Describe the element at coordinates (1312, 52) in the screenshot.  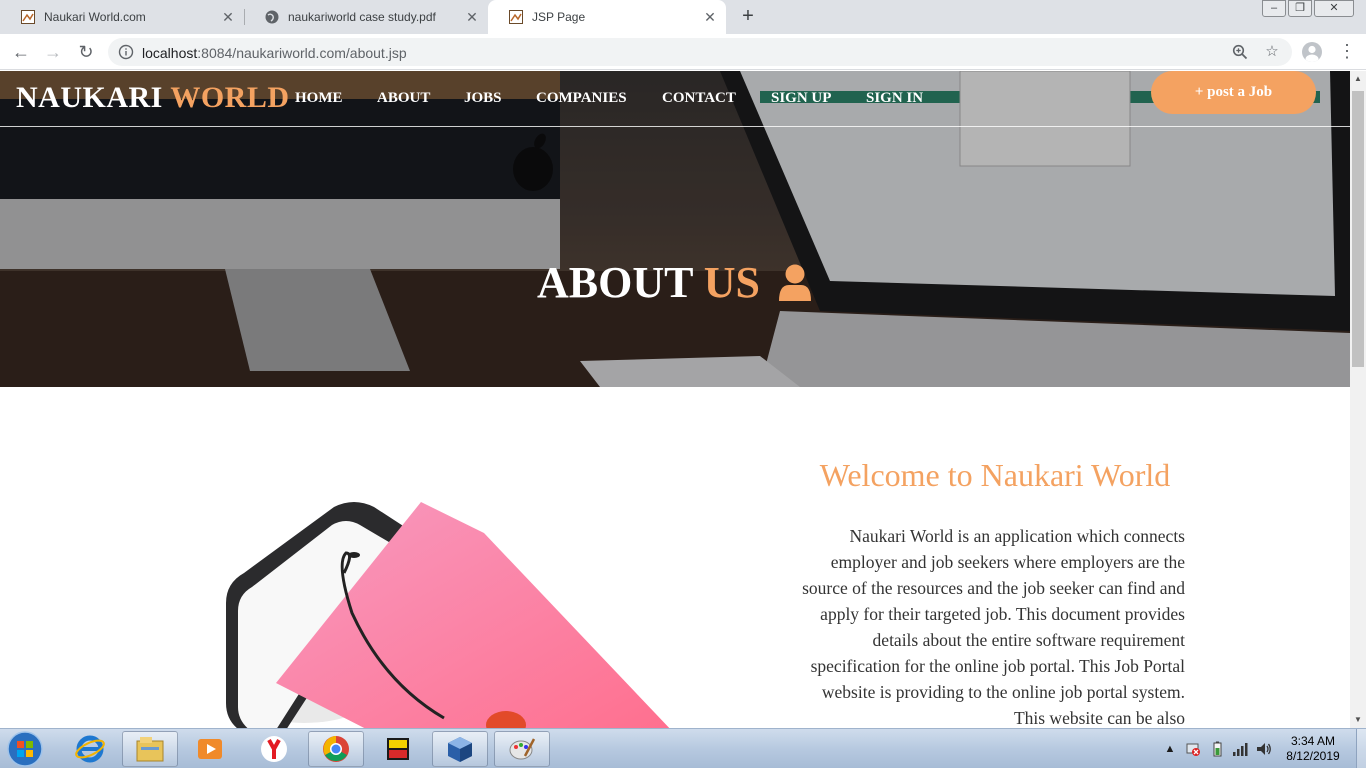
I see `profile-avatar-icon` at that location.